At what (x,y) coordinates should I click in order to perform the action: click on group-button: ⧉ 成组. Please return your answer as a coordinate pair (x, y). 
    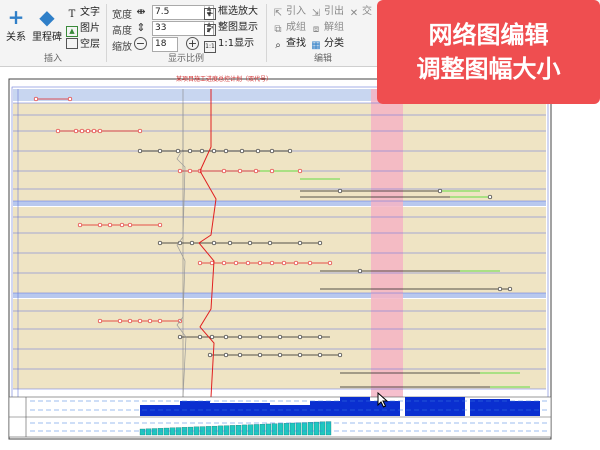
    Looking at the image, I should click on (289, 28).